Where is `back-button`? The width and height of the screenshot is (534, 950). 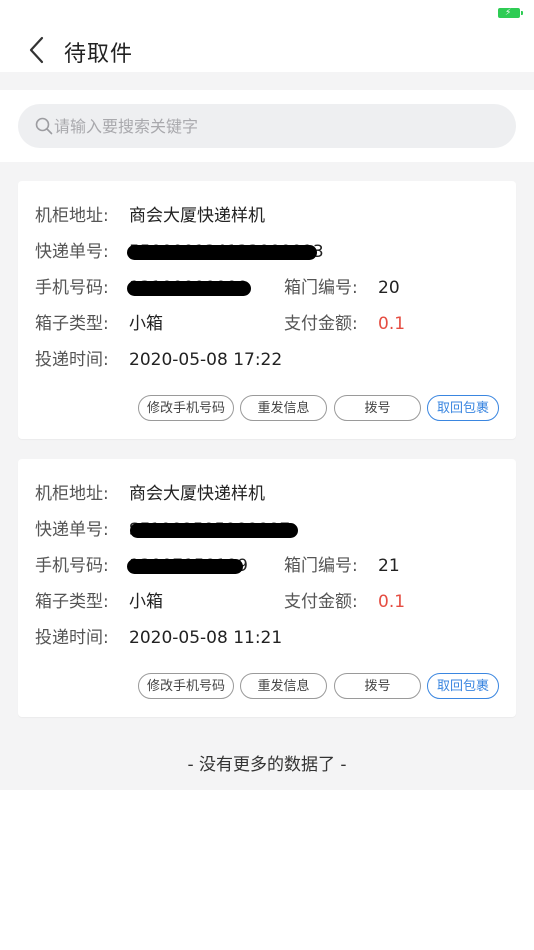
back-button is located at coordinates (38, 50).